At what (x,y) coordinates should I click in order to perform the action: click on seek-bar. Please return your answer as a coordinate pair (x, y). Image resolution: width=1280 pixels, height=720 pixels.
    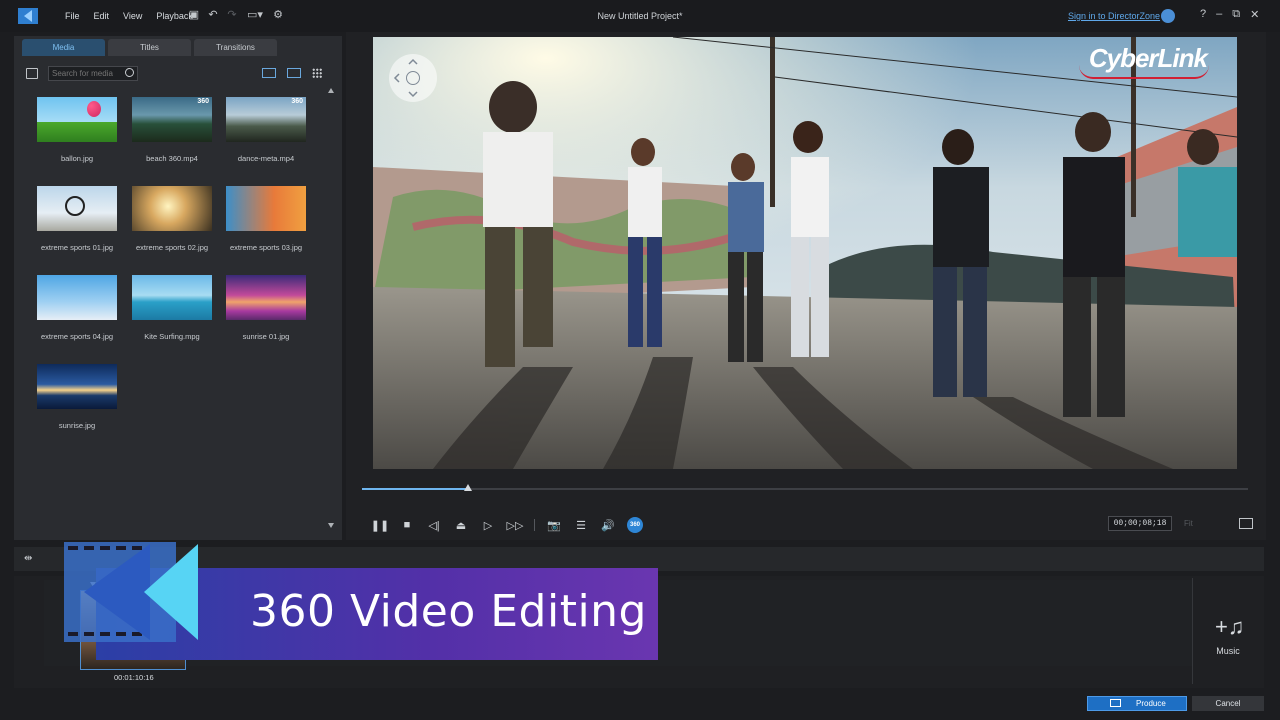
    Looking at the image, I should click on (805, 487).